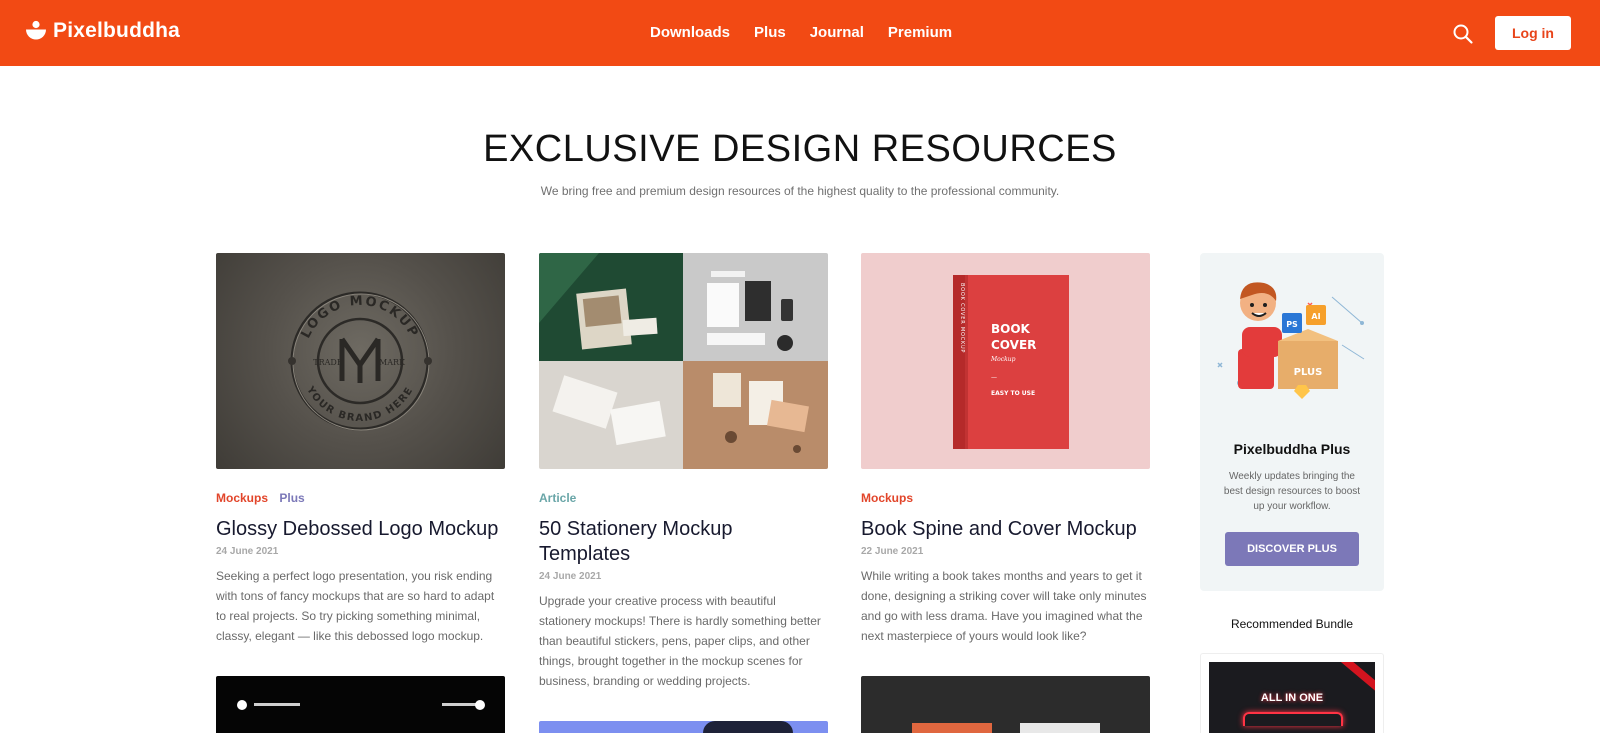 The width and height of the screenshot is (1600, 733). What do you see at coordinates (1060, 728) in the screenshot?
I see `preview-white-block` at bounding box center [1060, 728].